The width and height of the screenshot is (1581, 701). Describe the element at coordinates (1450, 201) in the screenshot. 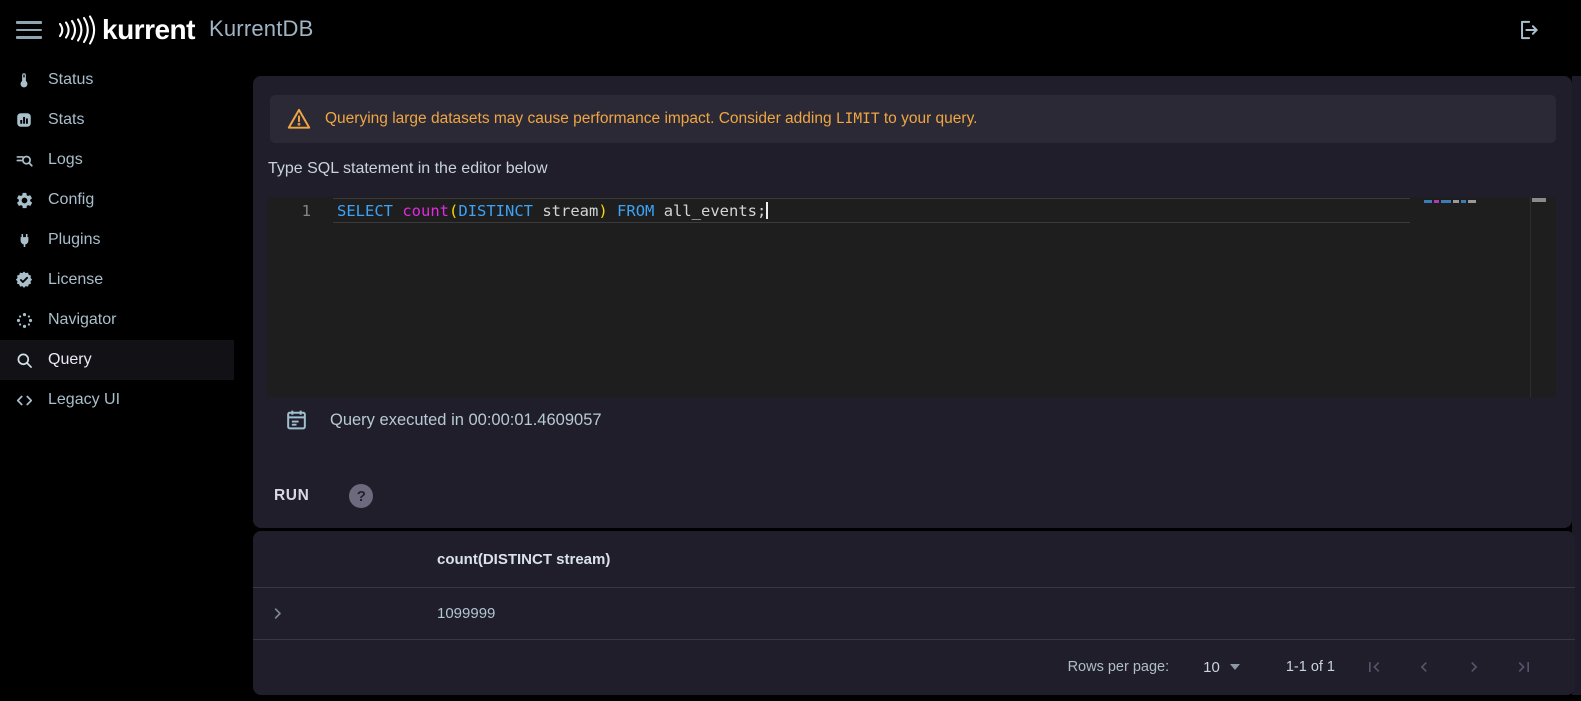

I see `minimap` at that location.